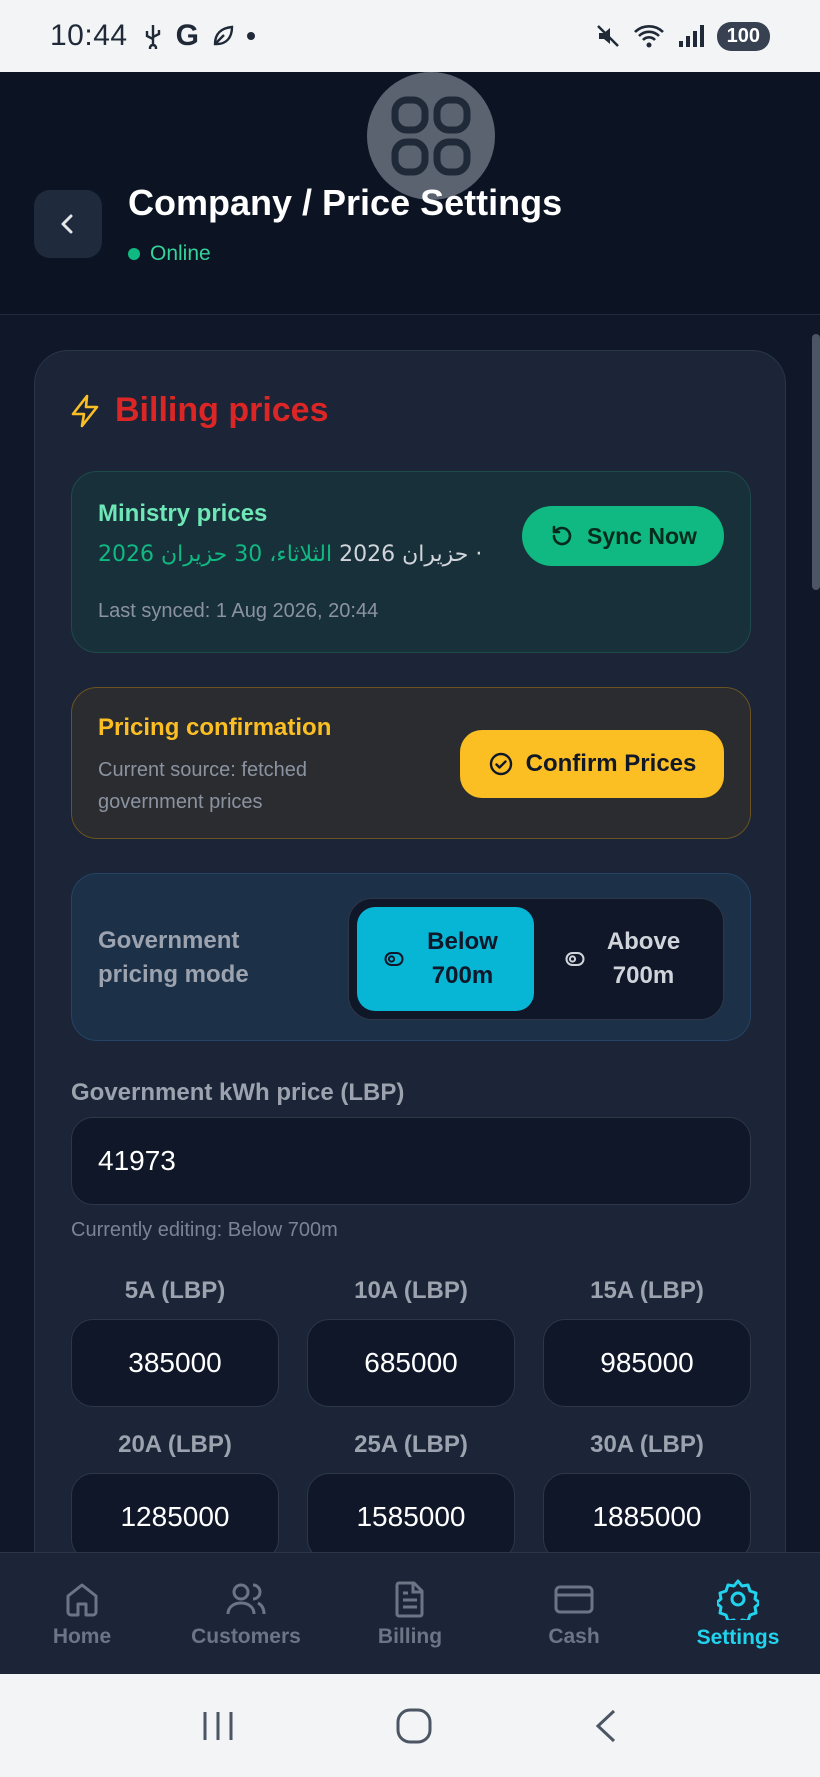 The image size is (820, 1777). Describe the element at coordinates (536, 959) in the screenshot. I see `pricing-mode-toggle: Below 700m Above 700m` at that location.